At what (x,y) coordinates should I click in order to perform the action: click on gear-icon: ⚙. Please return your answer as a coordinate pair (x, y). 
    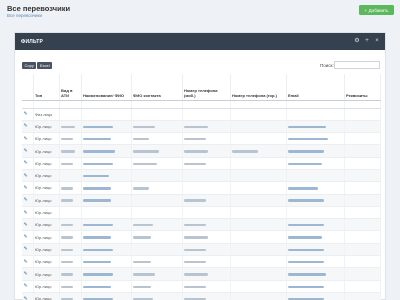
    Looking at the image, I should click on (357, 41).